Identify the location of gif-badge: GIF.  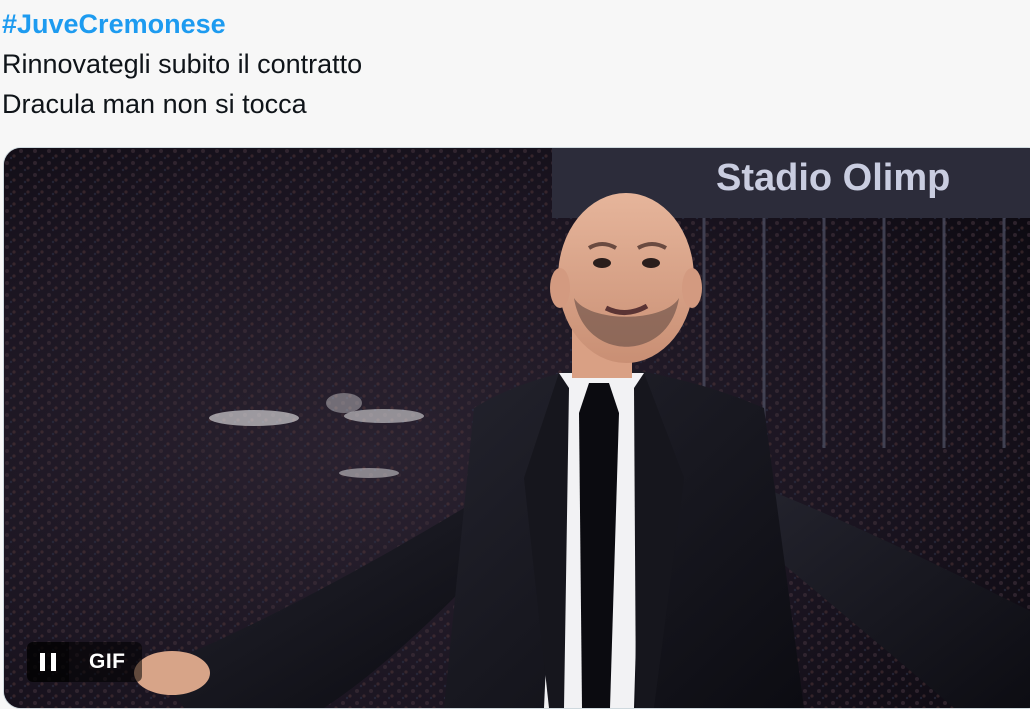
(105, 662).